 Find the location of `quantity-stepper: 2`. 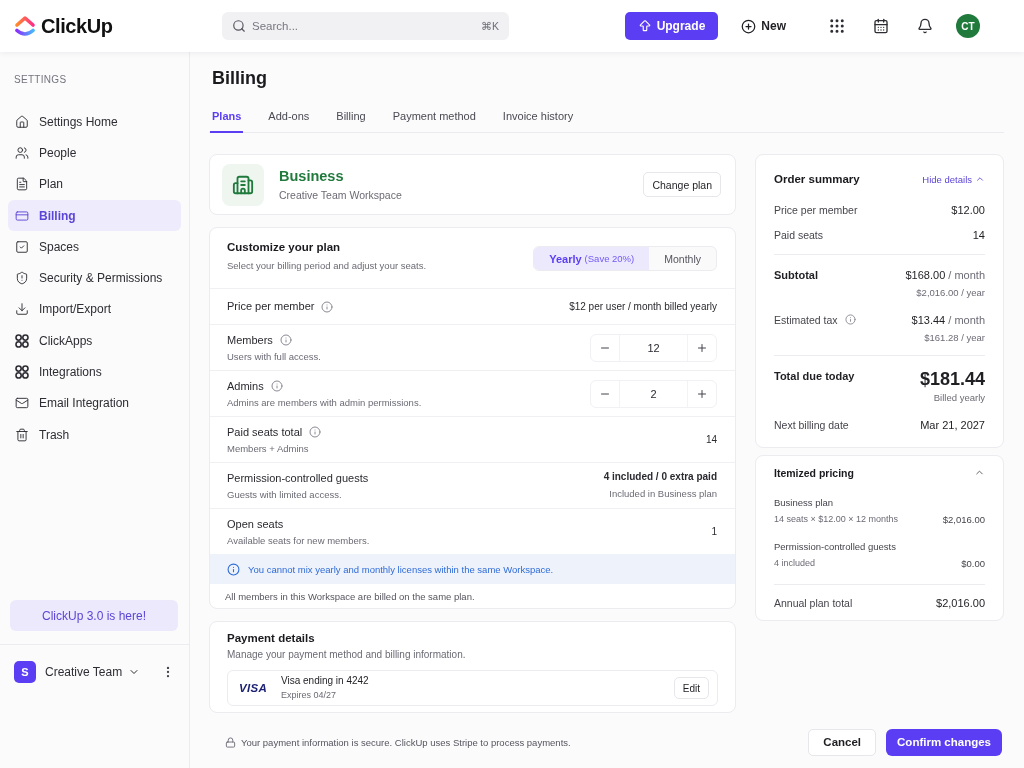

quantity-stepper: 2 is located at coordinates (653, 393).